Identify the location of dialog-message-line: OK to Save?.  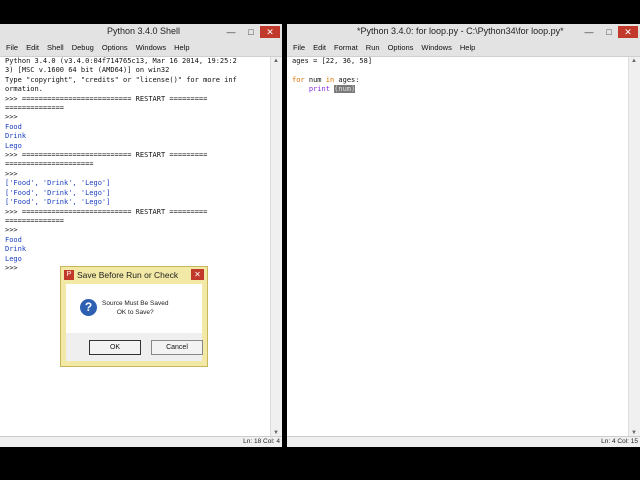
(135, 312).